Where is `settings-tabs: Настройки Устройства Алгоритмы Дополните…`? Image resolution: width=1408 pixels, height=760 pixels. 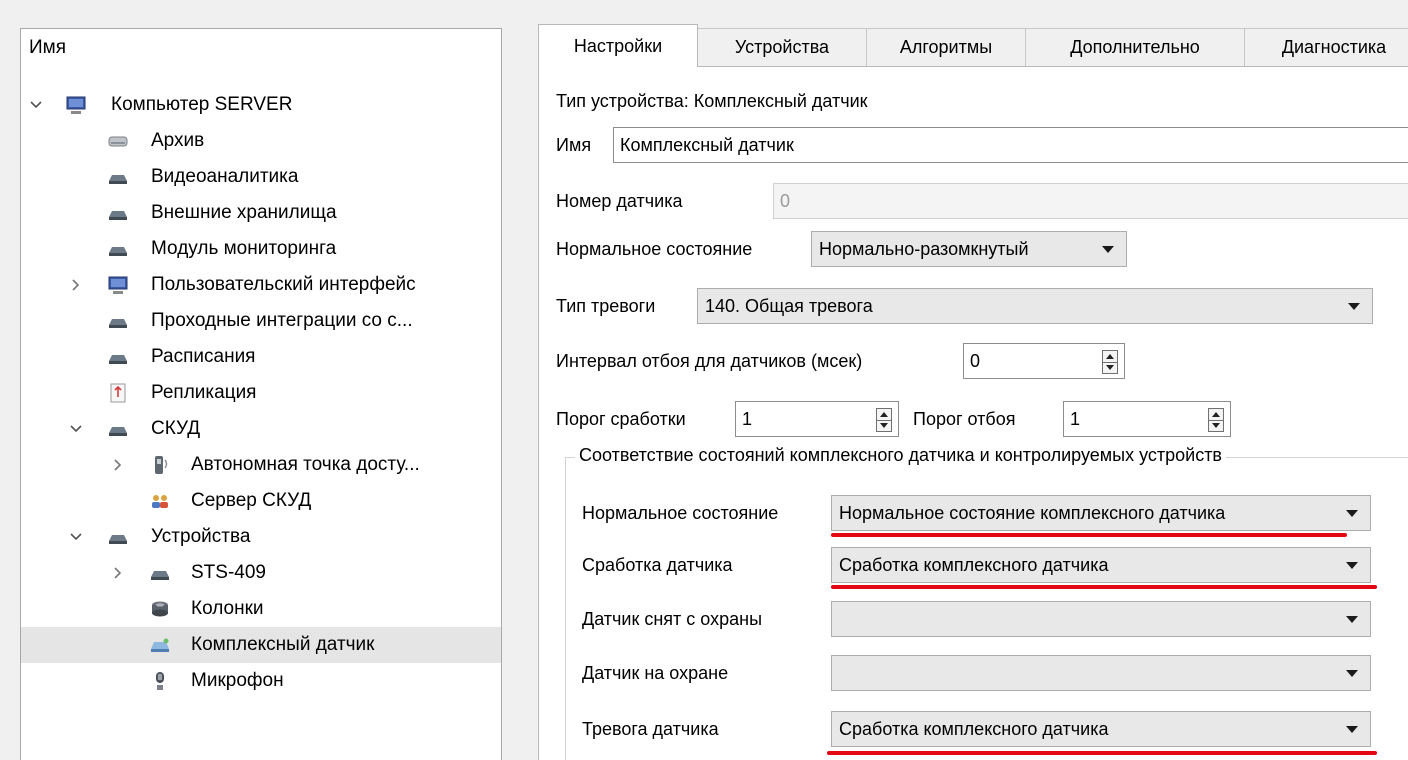
settings-tabs: Настройки Устройства Алгоритмы Дополните… is located at coordinates (973, 45).